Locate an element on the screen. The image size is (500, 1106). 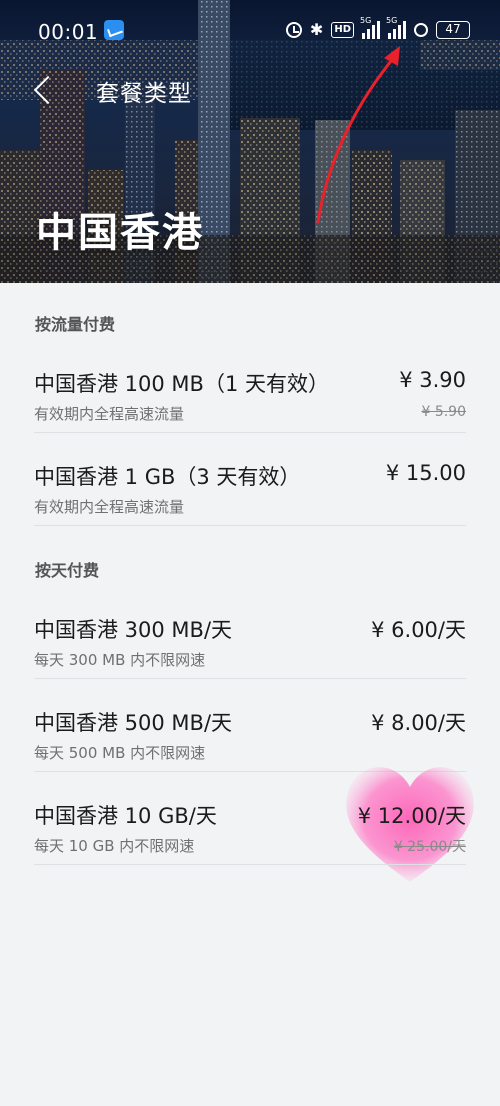
hd-icon: HD is located at coordinates (342, 30).